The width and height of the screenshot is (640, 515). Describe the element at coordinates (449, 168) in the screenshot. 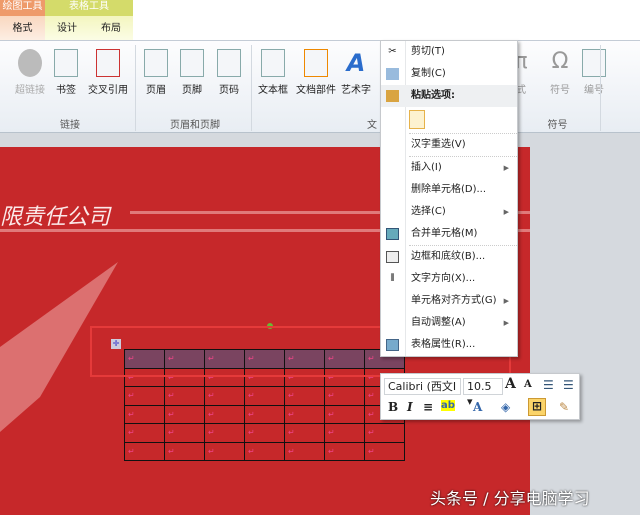

I see `menu-insert: 插入(I) ▶` at that location.